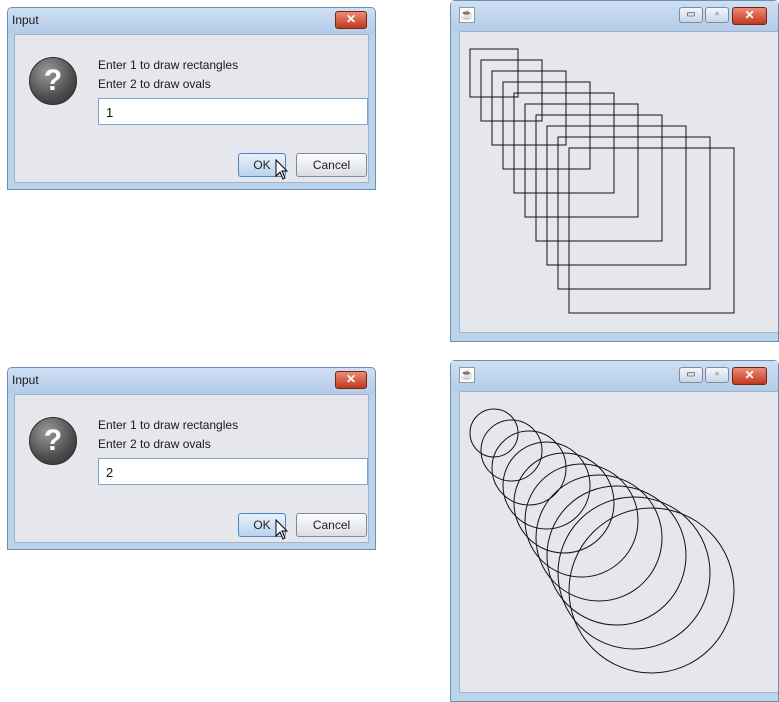 The width and height of the screenshot is (779, 702). I want to click on ovals-canvas, so click(602, 541).